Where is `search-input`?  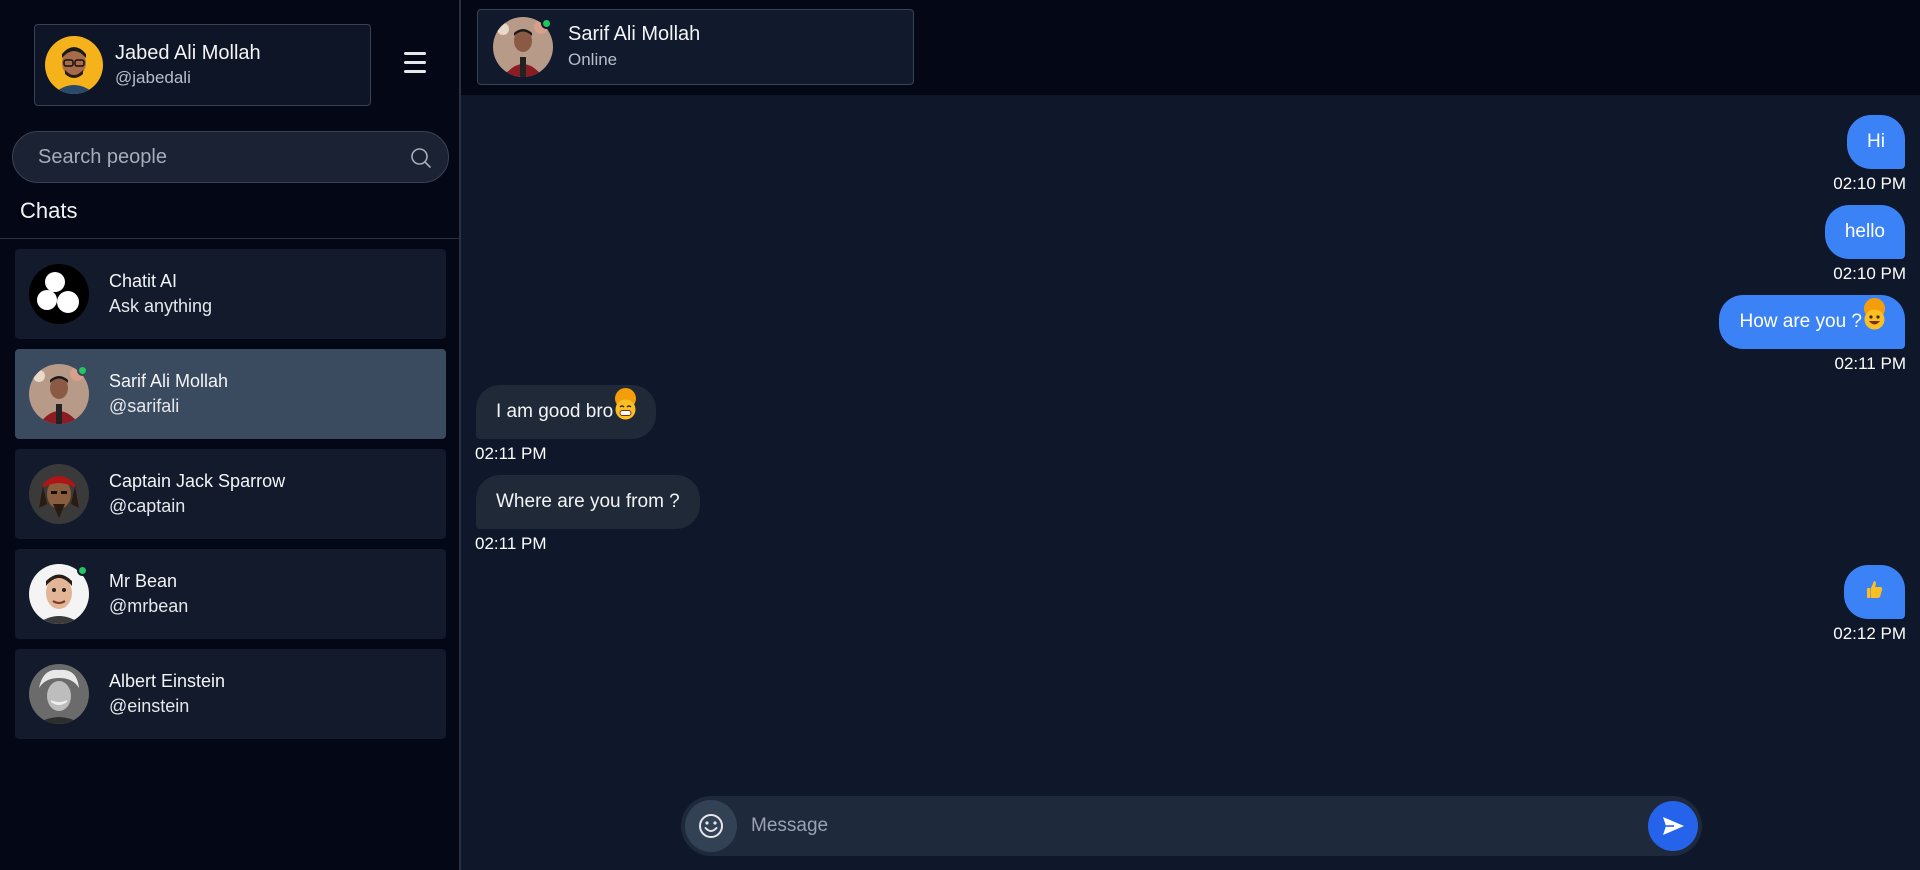
search-input is located at coordinates (218, 157).